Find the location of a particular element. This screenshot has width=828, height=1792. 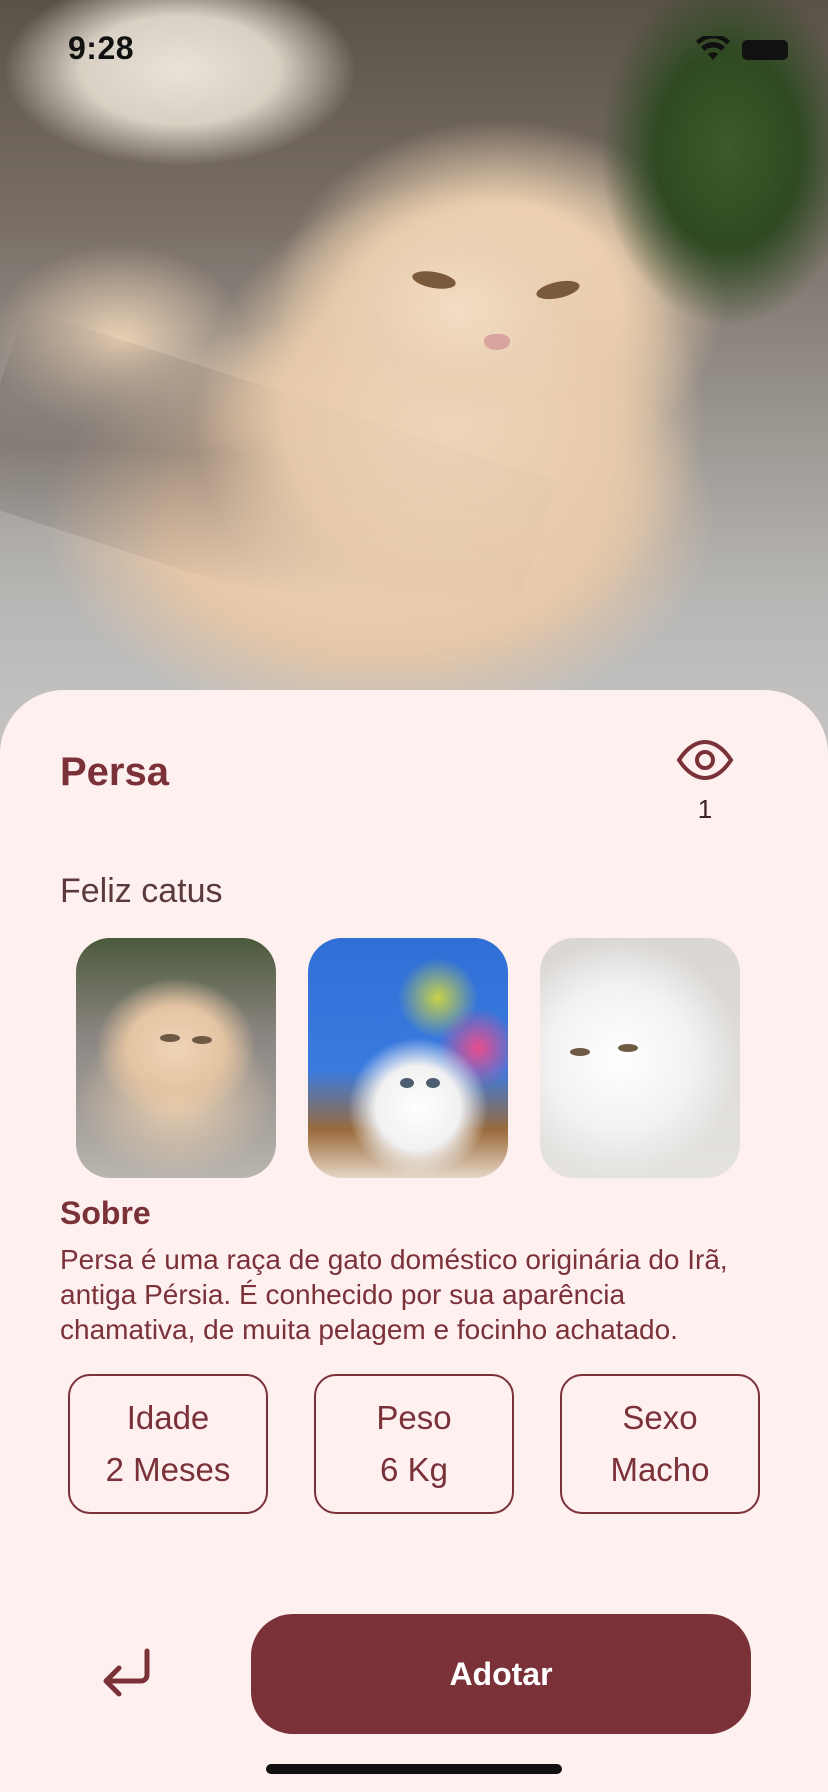

views-counter: 1 is located at coordinates (705, 782).